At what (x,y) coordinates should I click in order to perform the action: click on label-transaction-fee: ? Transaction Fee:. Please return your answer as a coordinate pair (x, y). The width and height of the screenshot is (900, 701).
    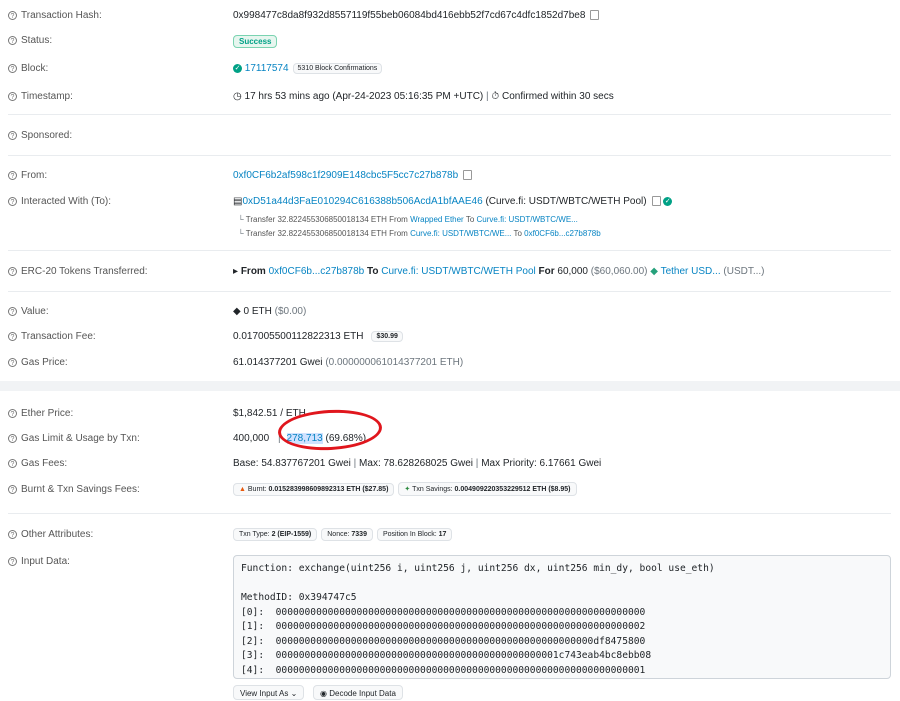
    Looking at the image, I should click on (52, 336).